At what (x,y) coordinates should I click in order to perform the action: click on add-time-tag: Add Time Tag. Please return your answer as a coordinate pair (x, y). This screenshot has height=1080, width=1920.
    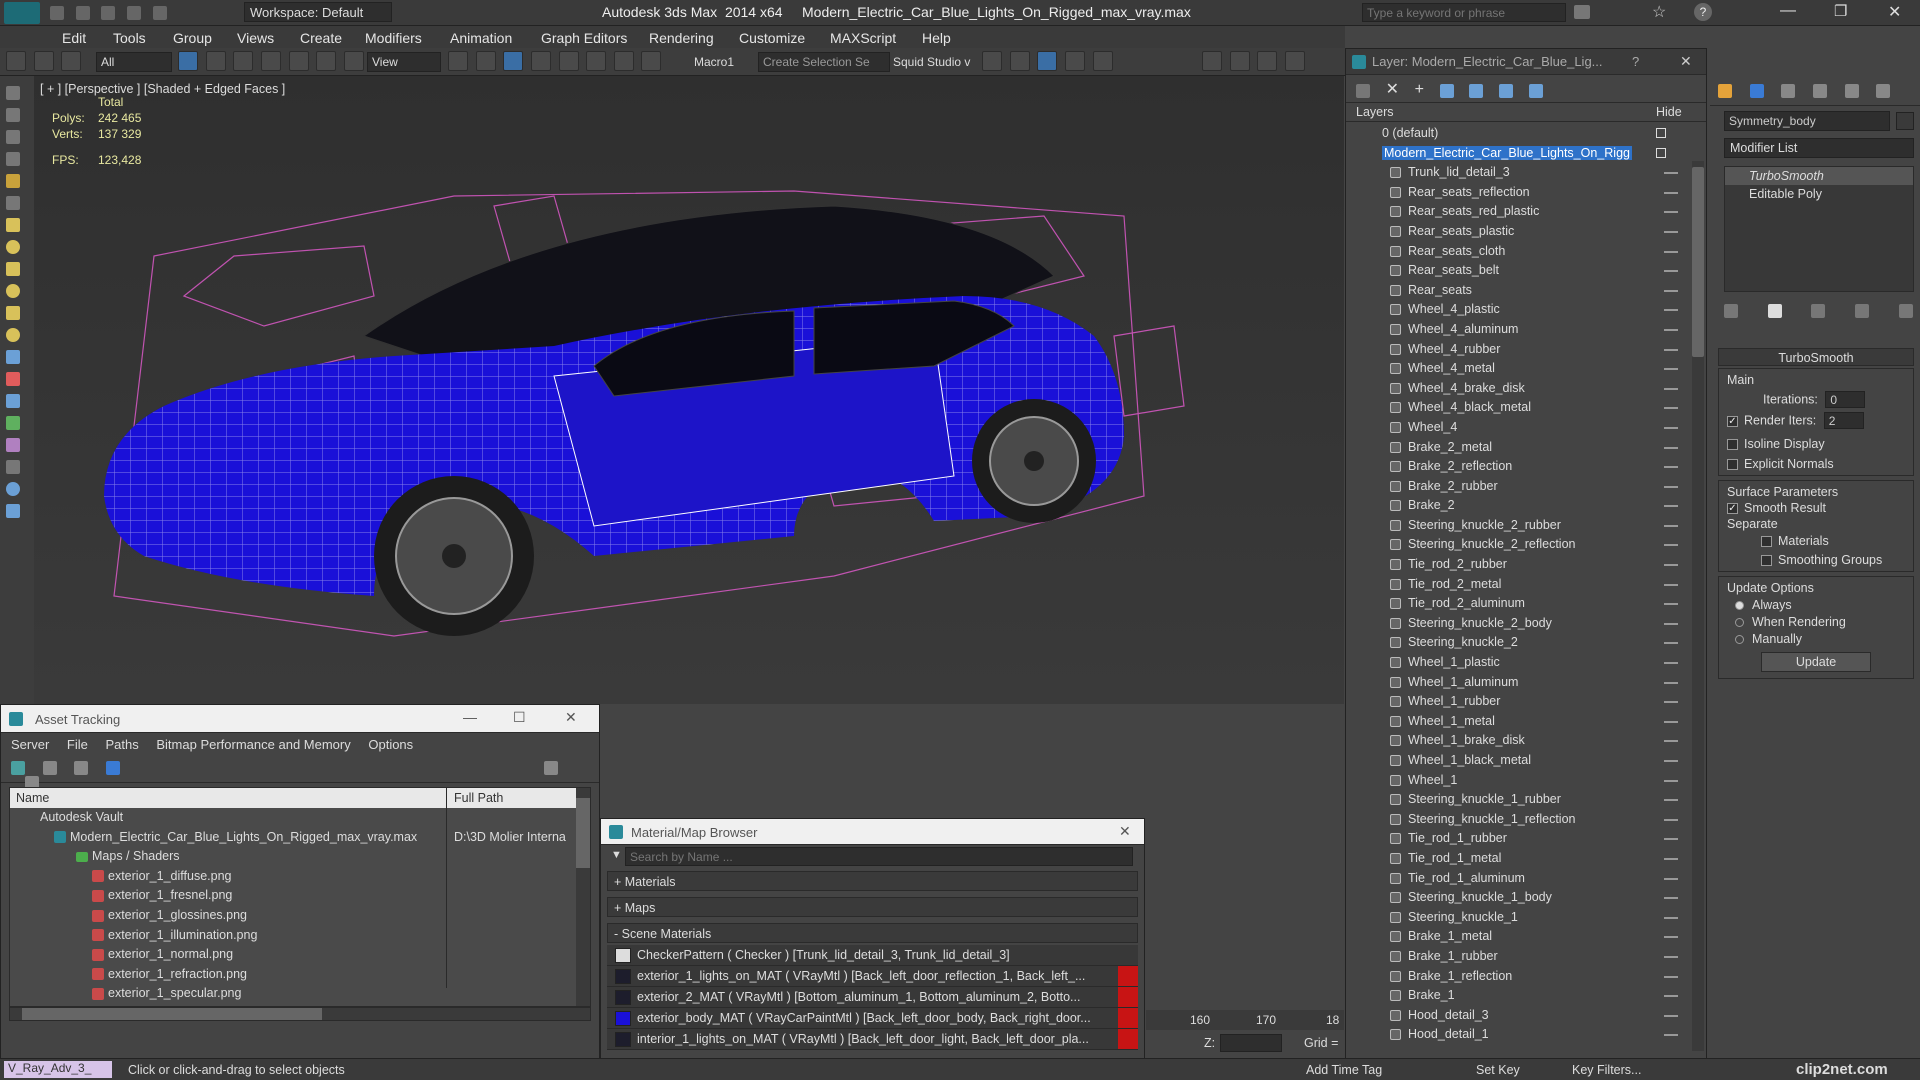
    Looking at the image, I should click on (1344, 1070).